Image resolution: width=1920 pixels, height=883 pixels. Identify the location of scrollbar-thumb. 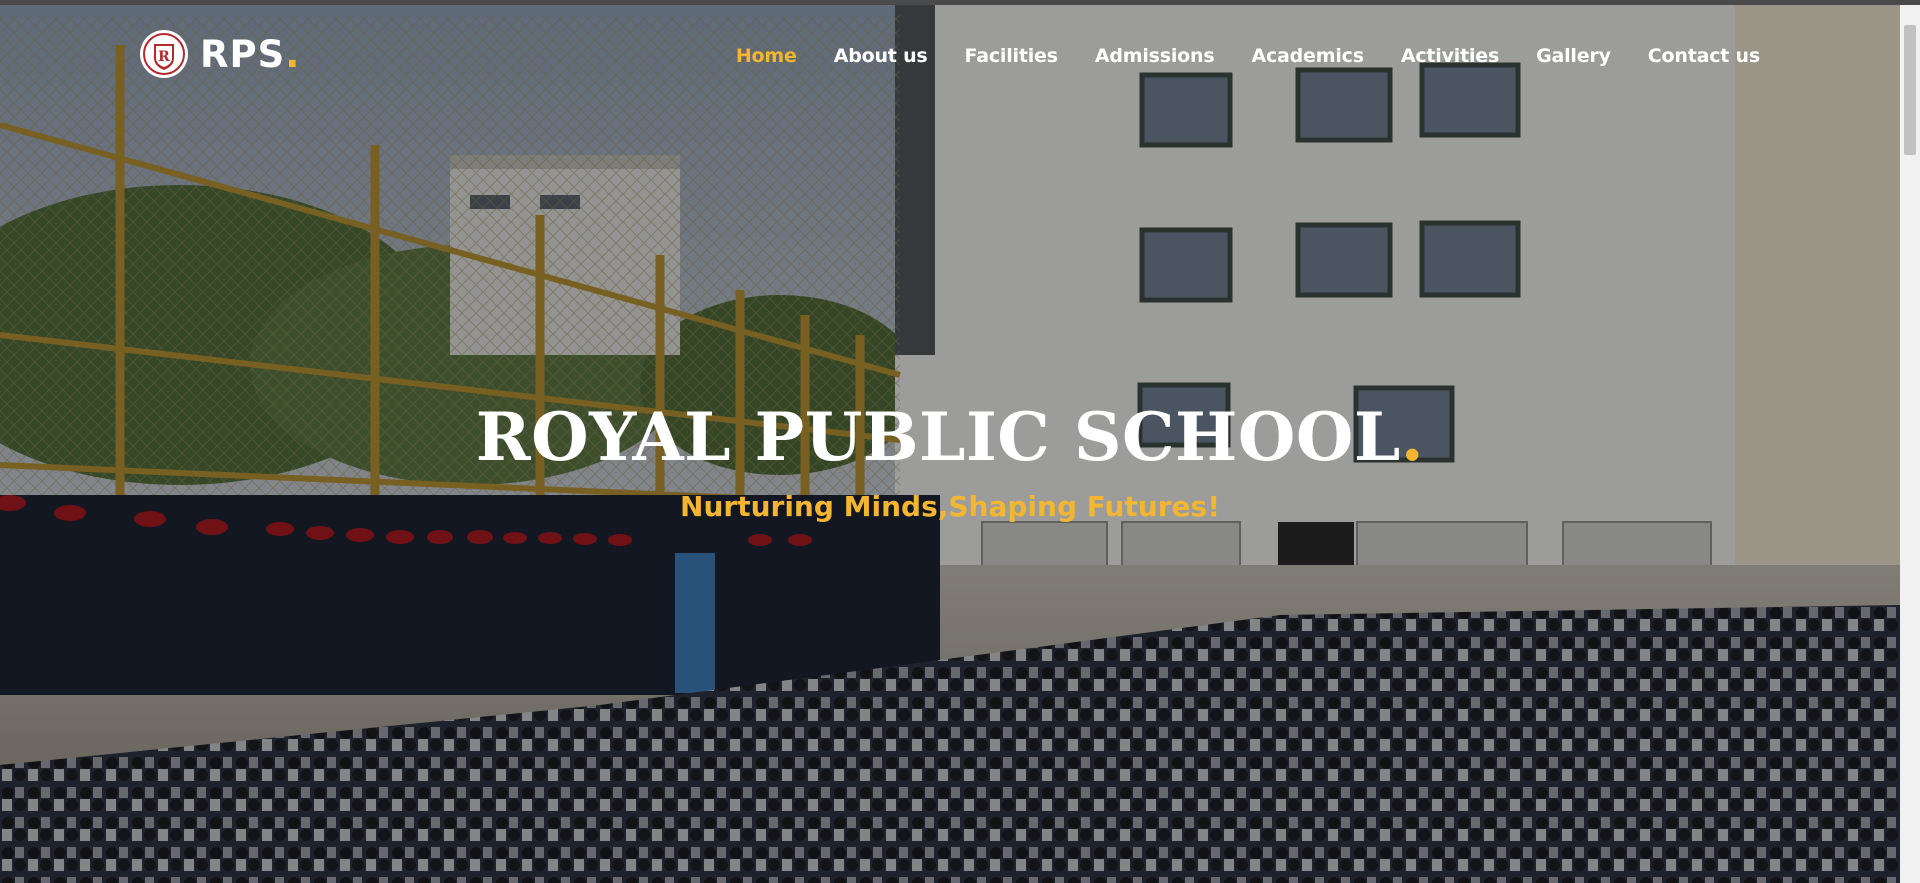
(1910, 90).